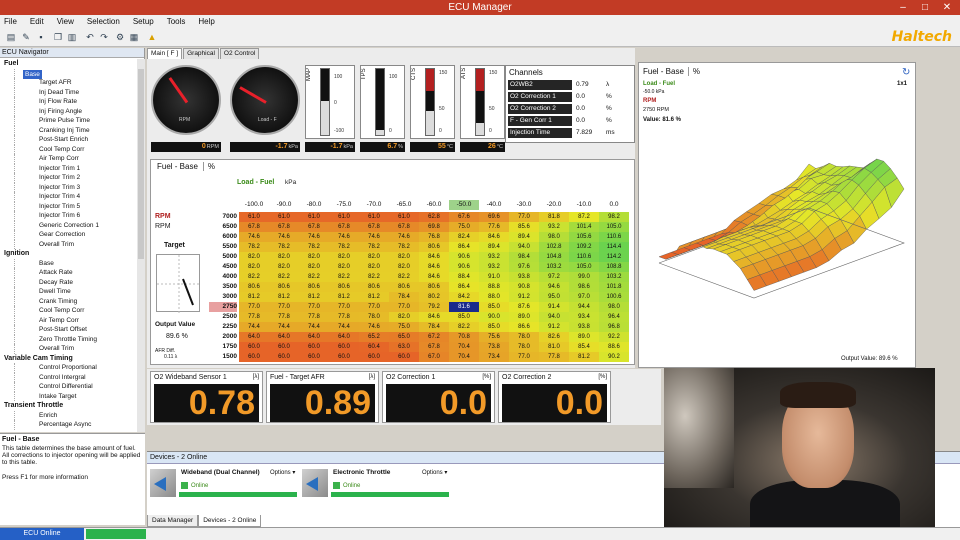 This screenshot has width=960, height=540. I want to click on table-cell: 62.8, so click(434, 217).